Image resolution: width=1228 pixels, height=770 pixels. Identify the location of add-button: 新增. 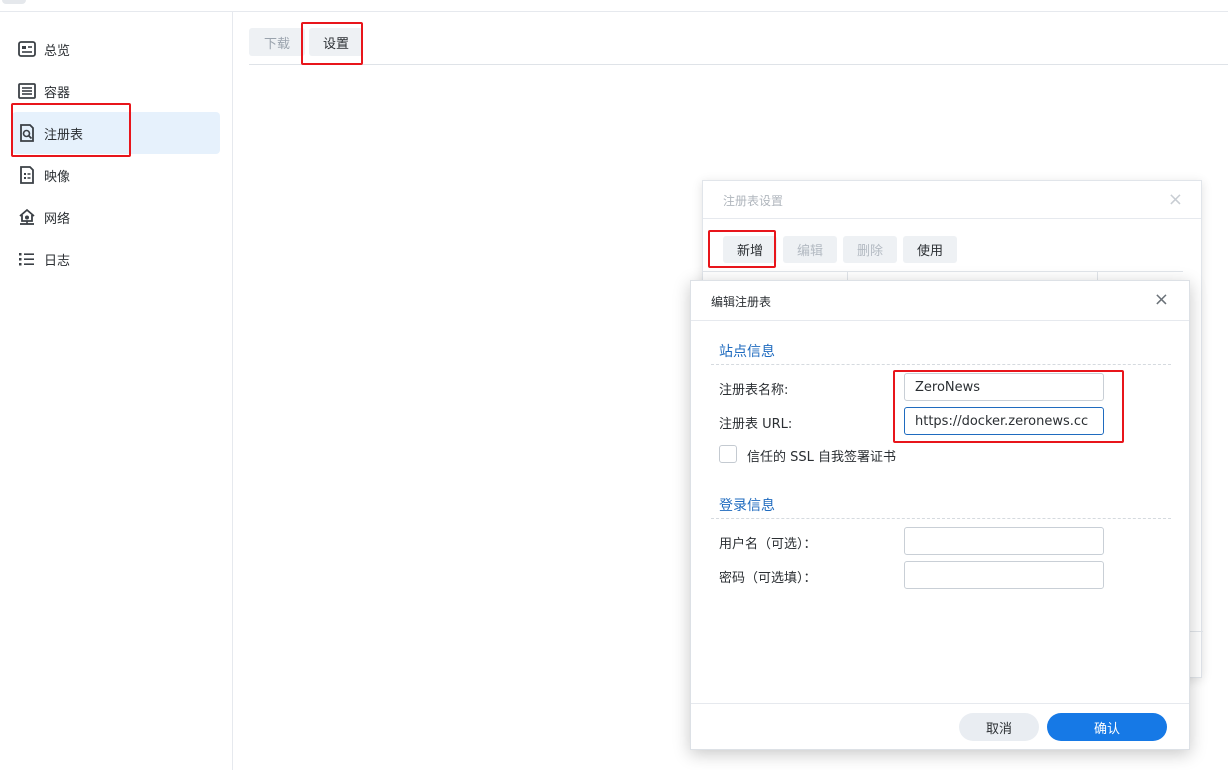
(750, 249).